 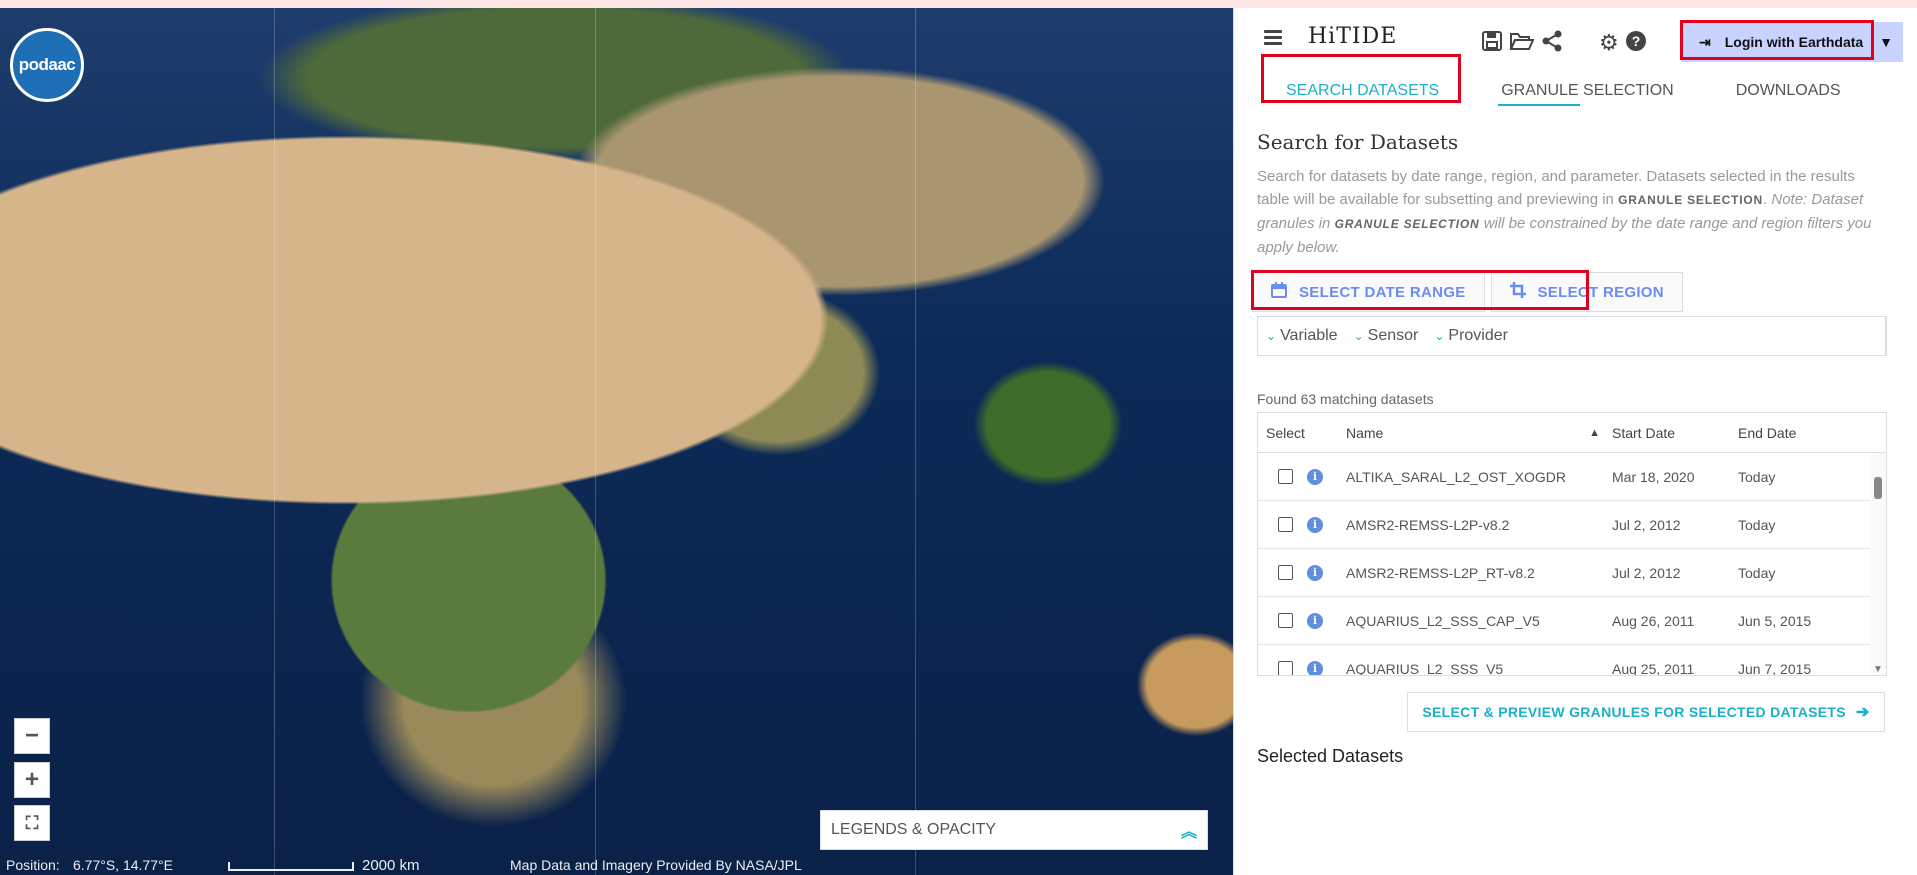 I want to click on header-start-date: Start Date, so click(x=1675, y=433).